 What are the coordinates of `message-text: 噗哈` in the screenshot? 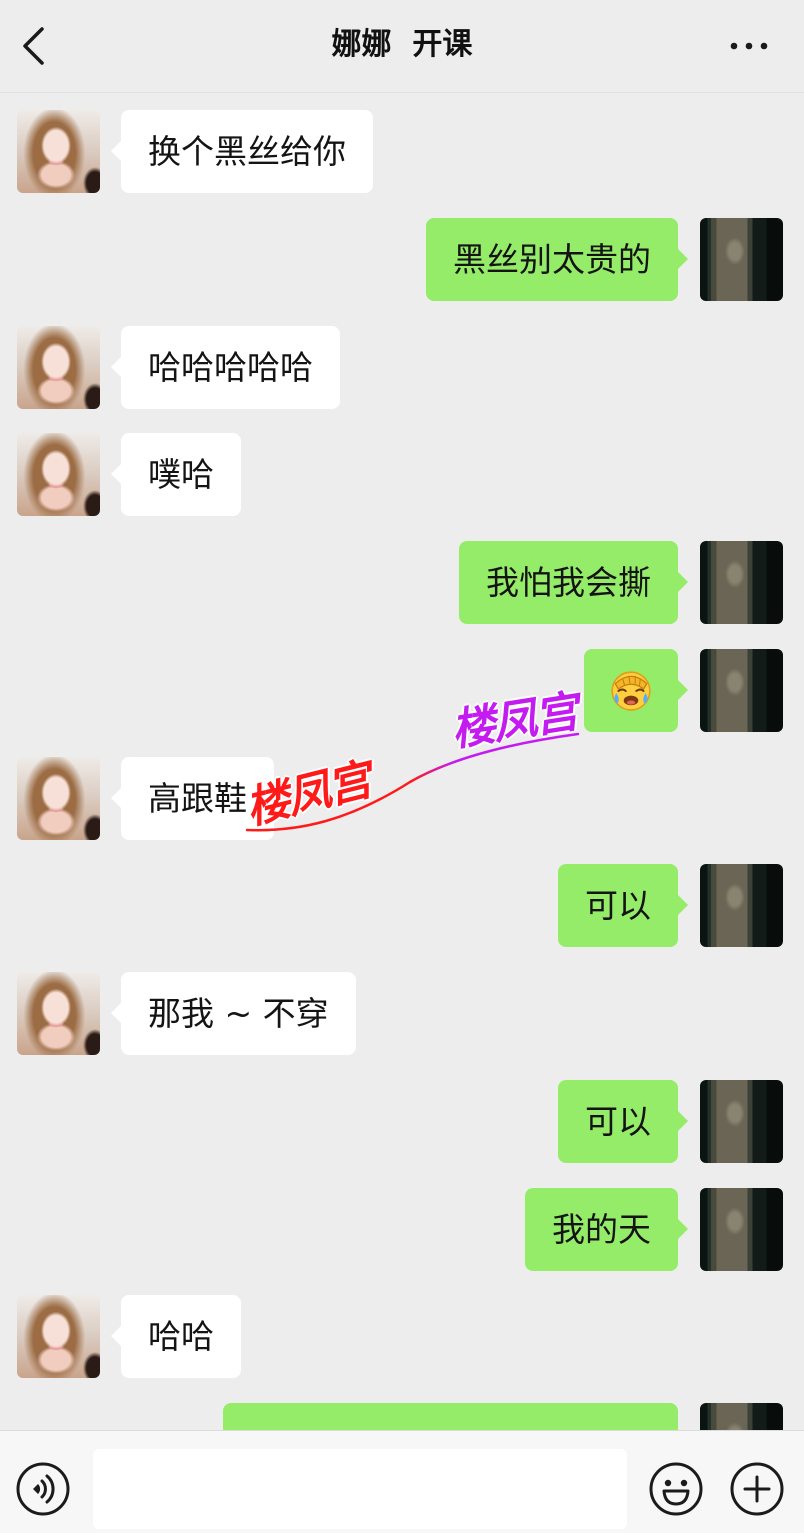 It's located at (181, 475).